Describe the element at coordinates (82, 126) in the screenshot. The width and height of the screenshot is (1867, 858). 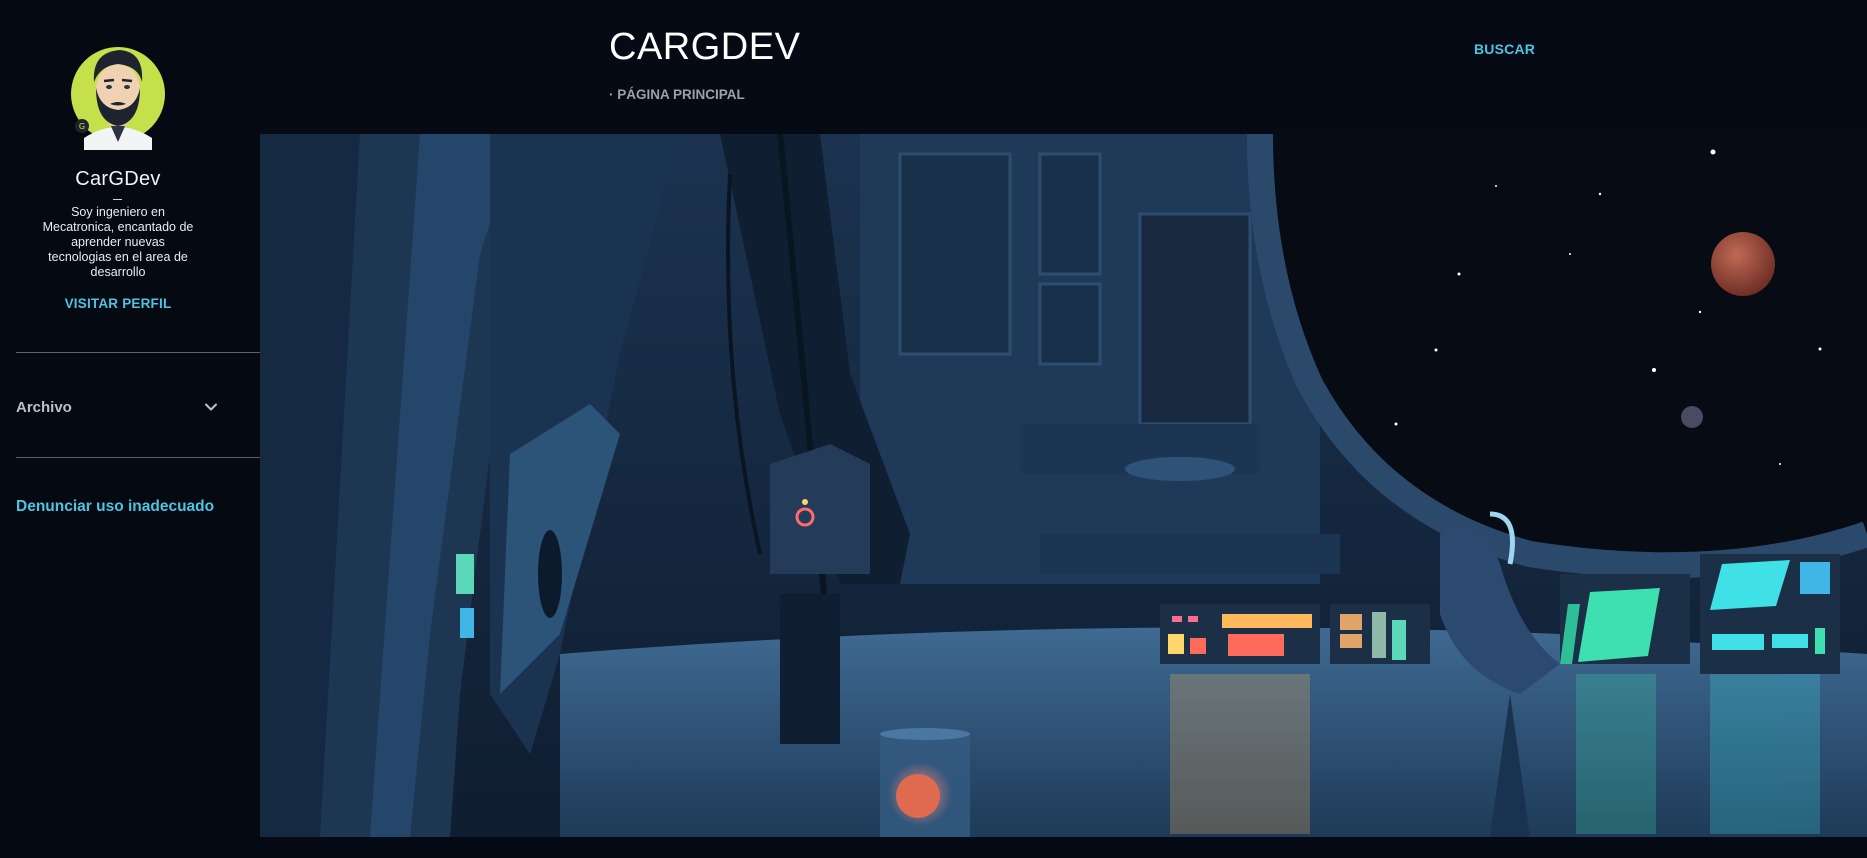
I see `svg-text: G` at that location.